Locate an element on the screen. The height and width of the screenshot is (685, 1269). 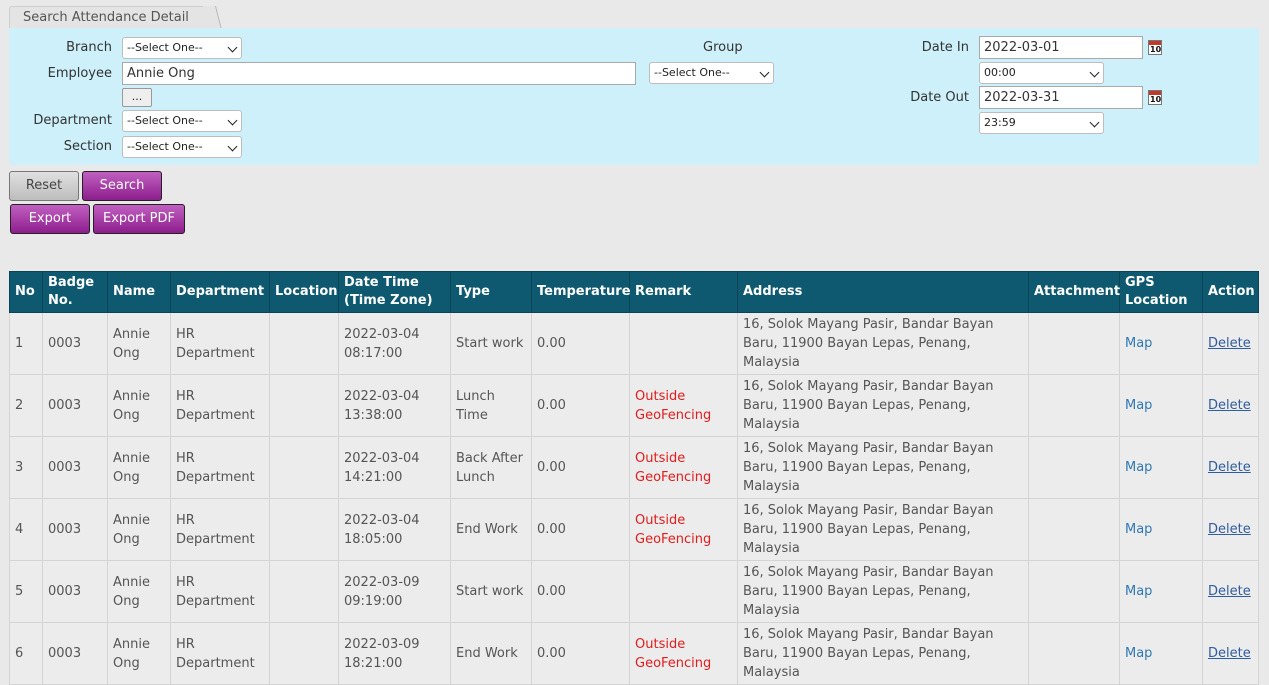
header-action: Action is located at coordinates (1230, 292).